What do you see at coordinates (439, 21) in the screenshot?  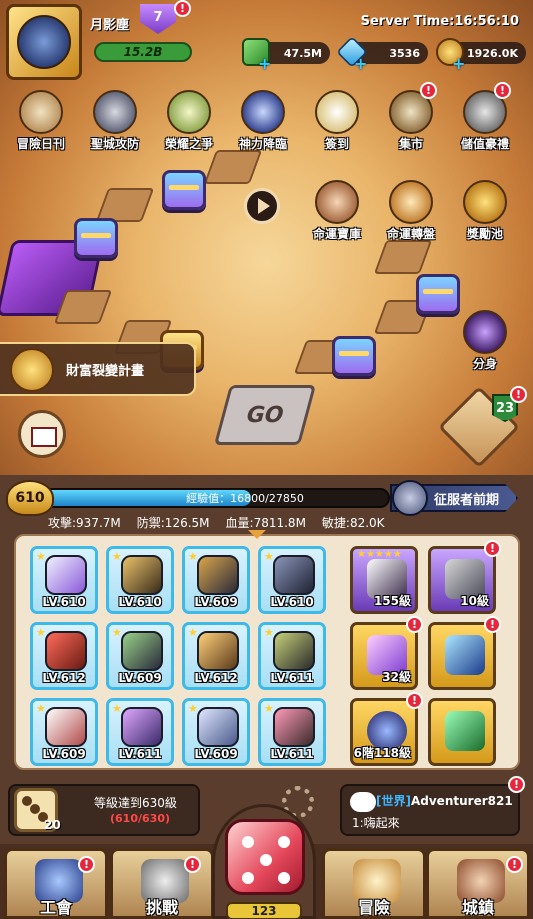 I see `server-time: Server Time:16:56:10` at bounding box center [439, 21].